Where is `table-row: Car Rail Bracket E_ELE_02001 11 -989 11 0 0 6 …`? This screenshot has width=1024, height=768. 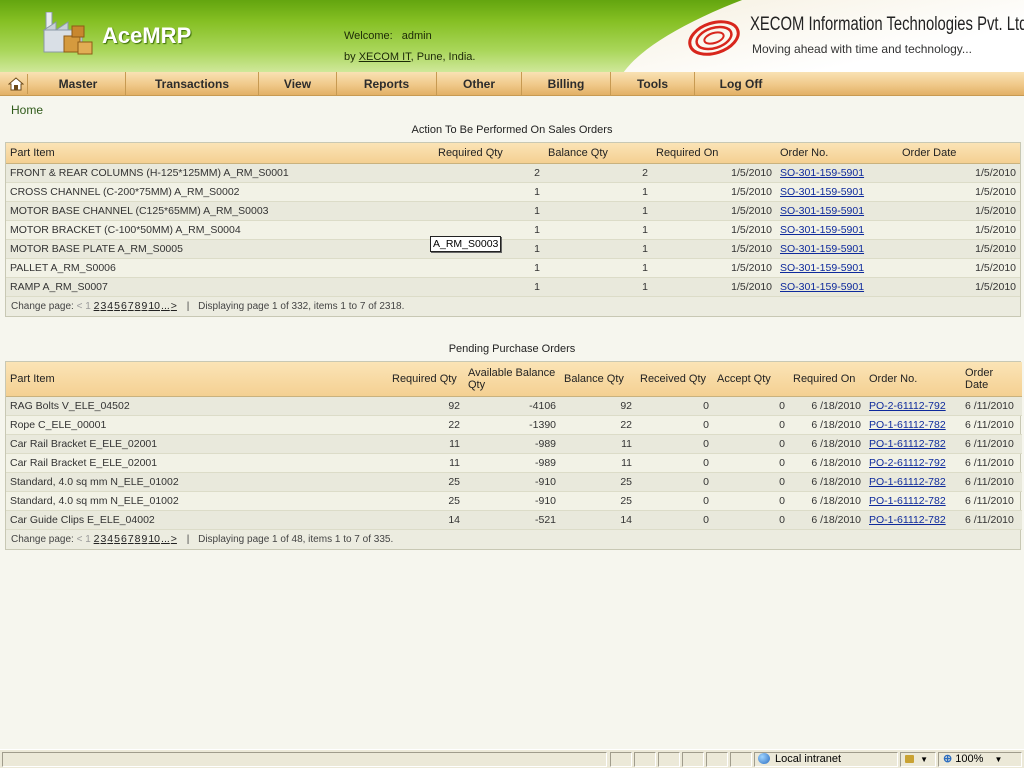 table-row: Car Rail Bracket E_ELE_02001 11 -989 11 0 0 6 … is located at coordinates (514, 463).